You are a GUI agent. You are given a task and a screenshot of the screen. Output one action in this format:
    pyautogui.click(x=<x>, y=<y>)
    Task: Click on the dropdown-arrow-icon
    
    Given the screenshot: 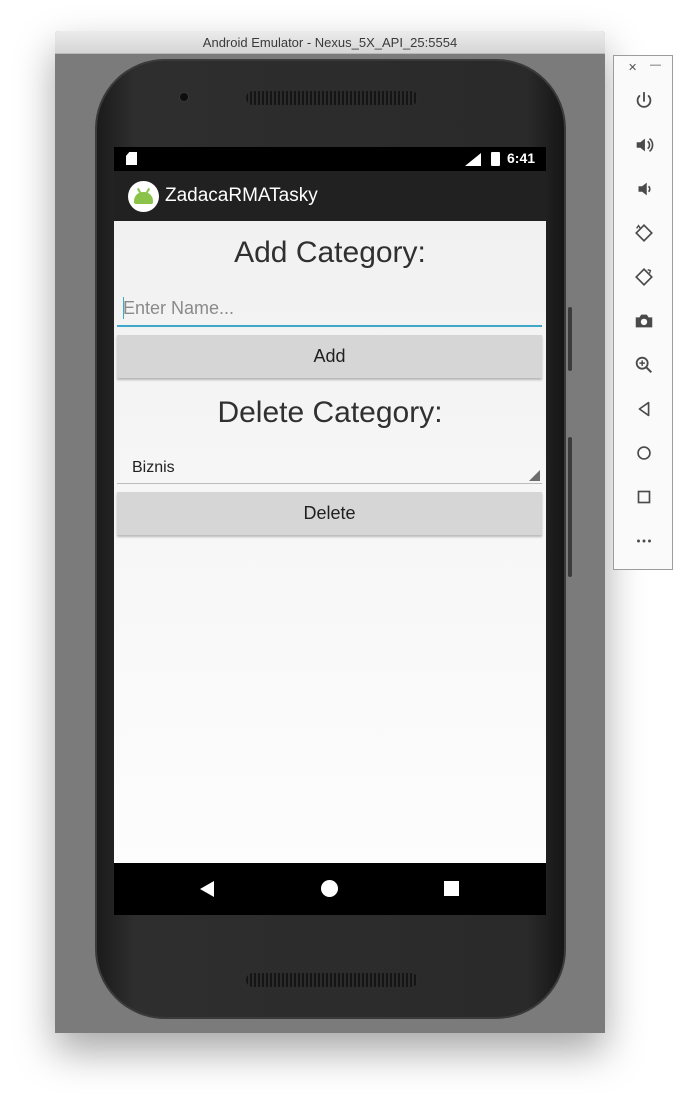 What is the action you would take?
    pyautogui.click(x=534, y=475)
    